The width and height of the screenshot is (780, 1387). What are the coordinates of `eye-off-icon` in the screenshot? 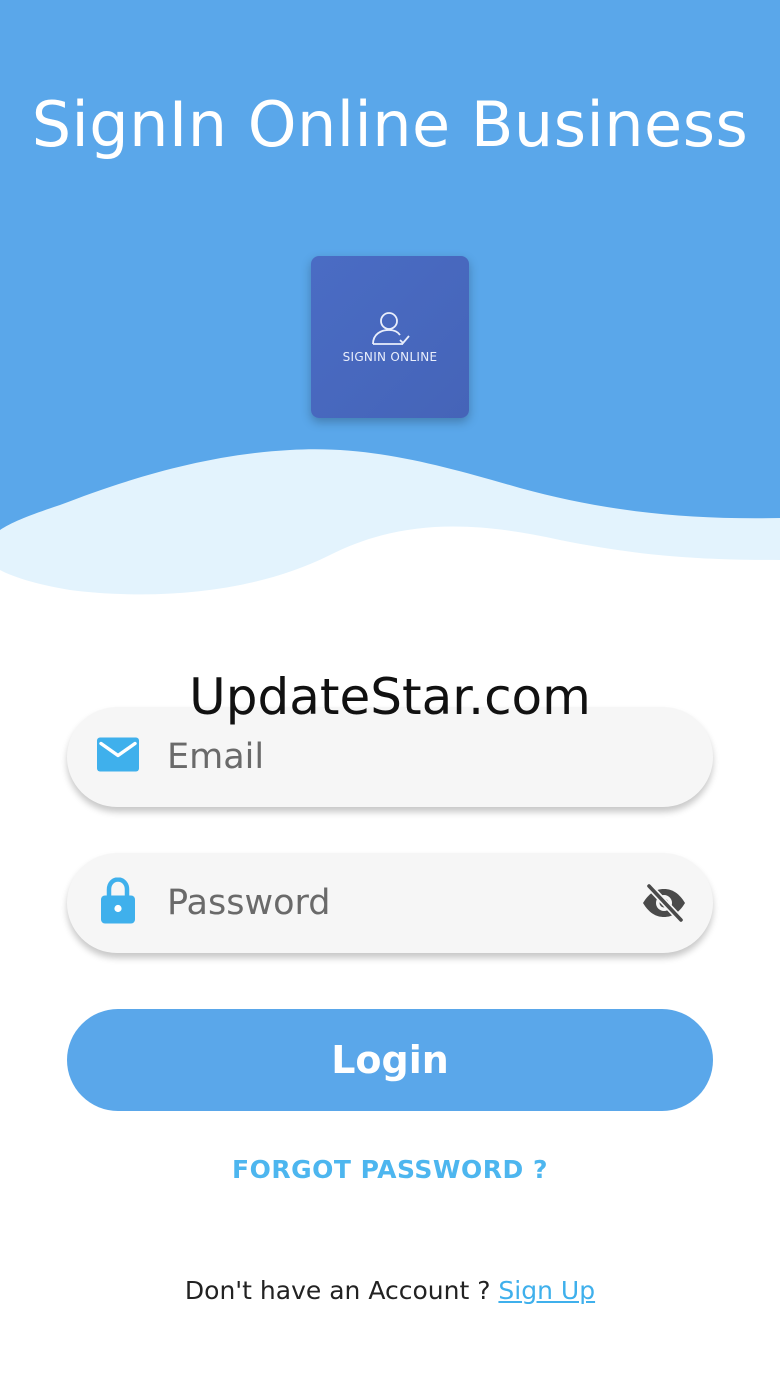 It's located at (664, 903).